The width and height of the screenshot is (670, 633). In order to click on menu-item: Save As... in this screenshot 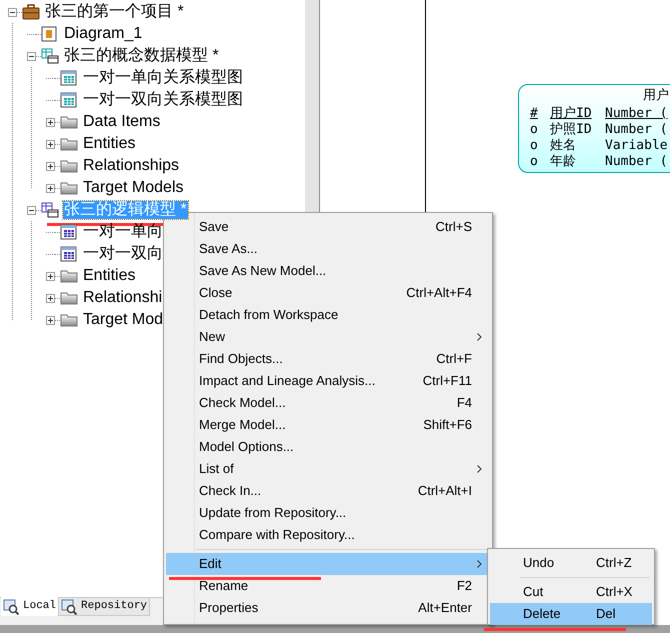, I will do `click(328, 249)`.